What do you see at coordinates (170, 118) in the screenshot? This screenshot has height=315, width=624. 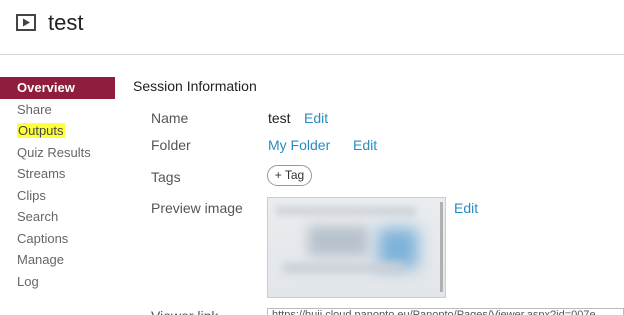 I see `name-label: Name` at bounding box center [170, 118].